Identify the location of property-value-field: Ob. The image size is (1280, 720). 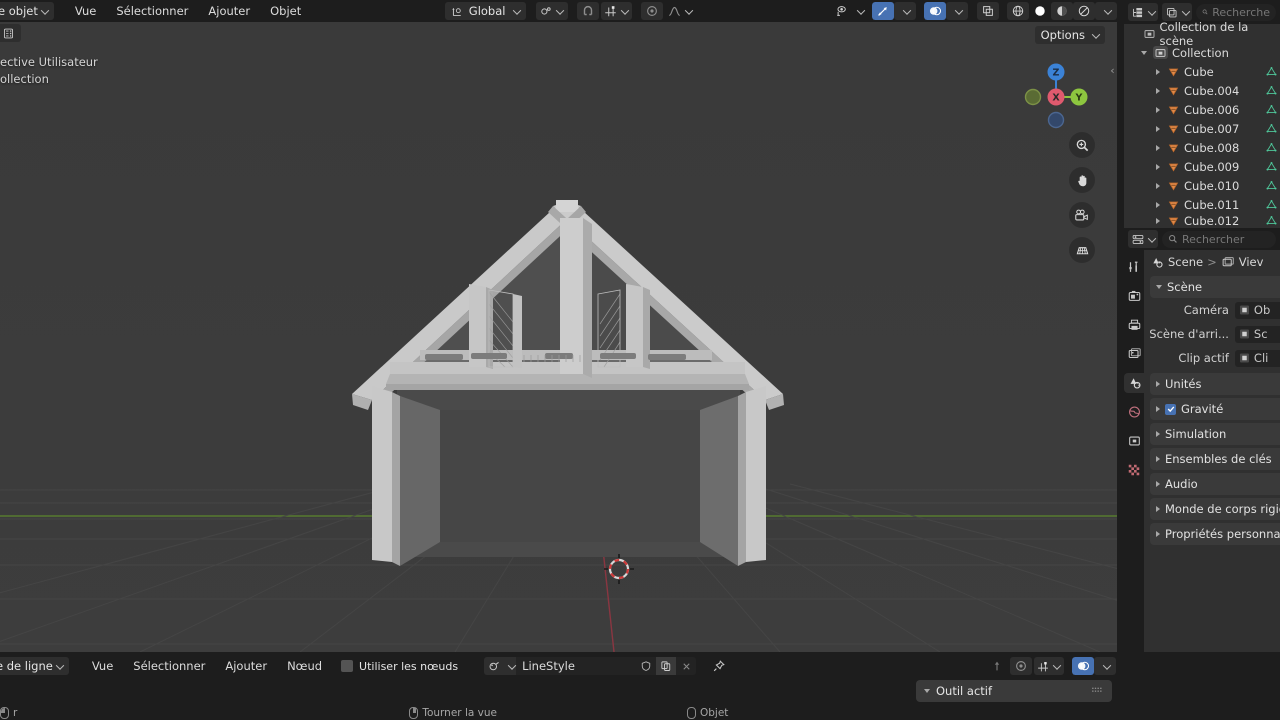
(1257, 310).